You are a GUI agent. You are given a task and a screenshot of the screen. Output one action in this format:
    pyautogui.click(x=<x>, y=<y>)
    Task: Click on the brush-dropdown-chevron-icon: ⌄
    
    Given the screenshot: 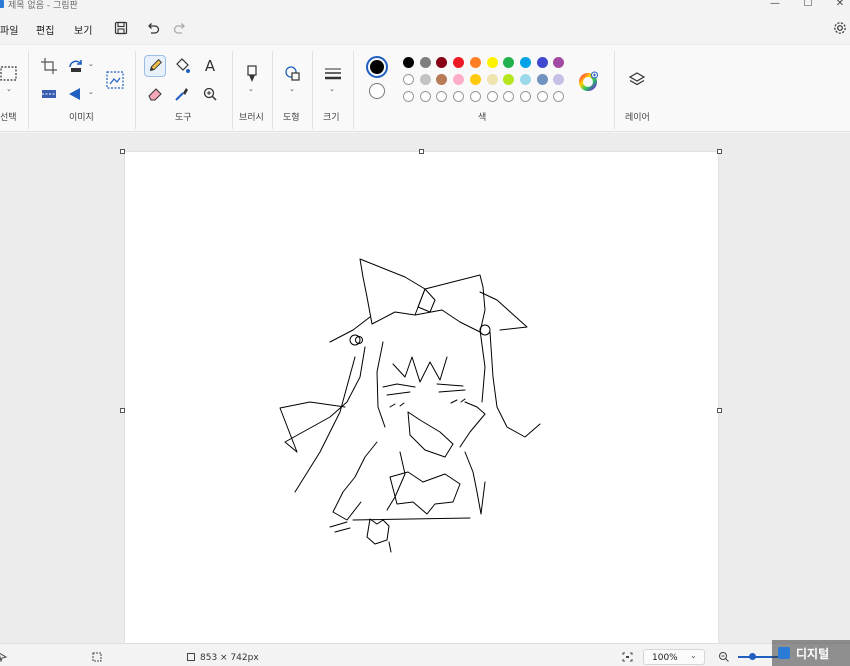 What is the action you would take?
    pyautogui.click(x=251, y=89)
    